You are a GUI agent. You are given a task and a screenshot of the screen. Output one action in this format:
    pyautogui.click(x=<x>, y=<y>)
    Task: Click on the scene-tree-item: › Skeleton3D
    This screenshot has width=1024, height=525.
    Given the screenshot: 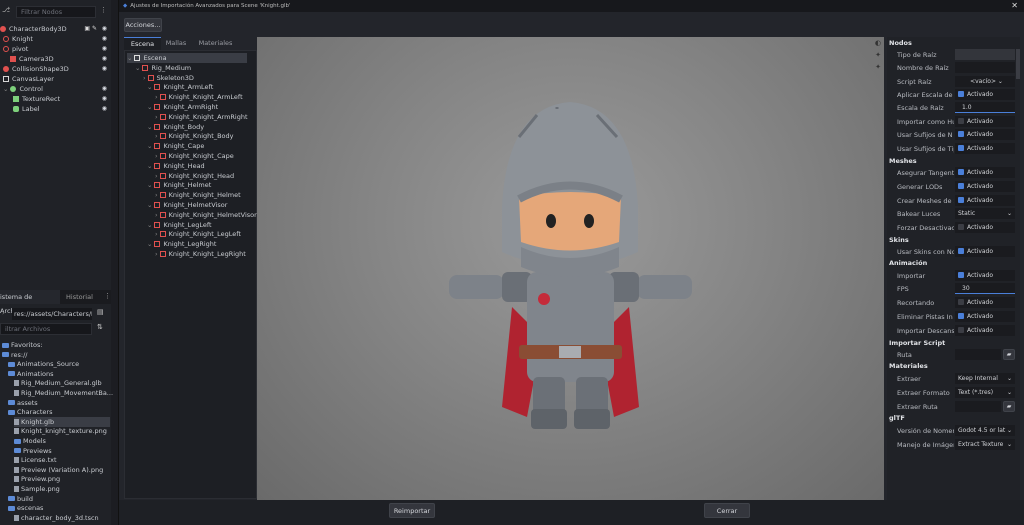 What is the action you would take?
    pyautogui.click(x=198, y=78)
    